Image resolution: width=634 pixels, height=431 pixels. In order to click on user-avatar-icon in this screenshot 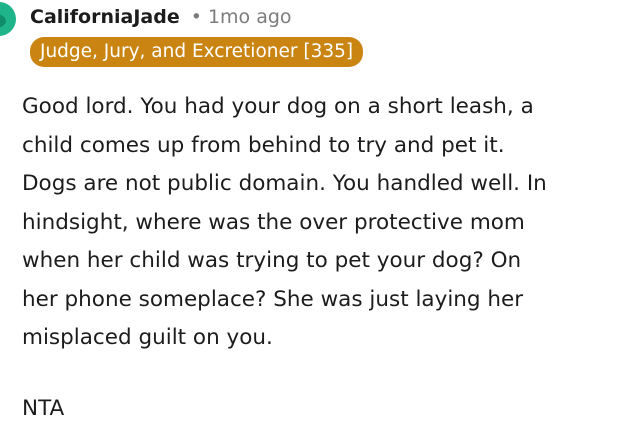, I will do `click(8, 19)`.